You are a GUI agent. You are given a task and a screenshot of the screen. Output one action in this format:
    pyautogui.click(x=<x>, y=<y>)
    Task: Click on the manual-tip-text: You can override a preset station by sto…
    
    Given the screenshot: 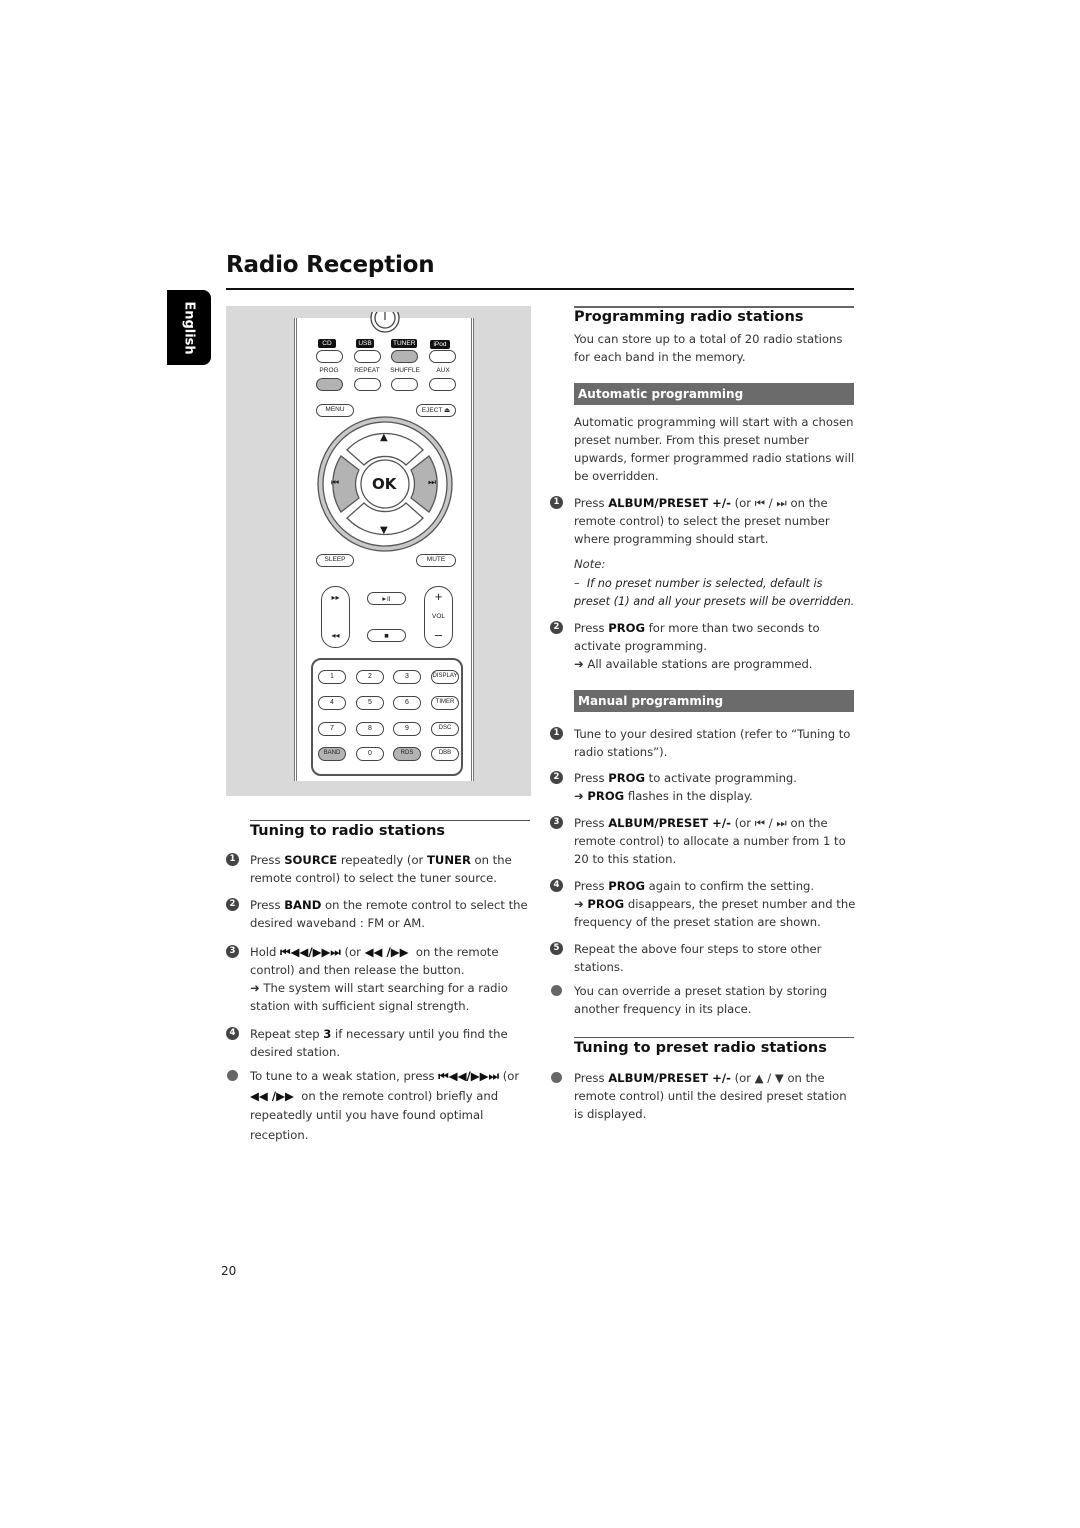 What is the action you would take?
    pyautogui.click(x=701, y=1000)
    